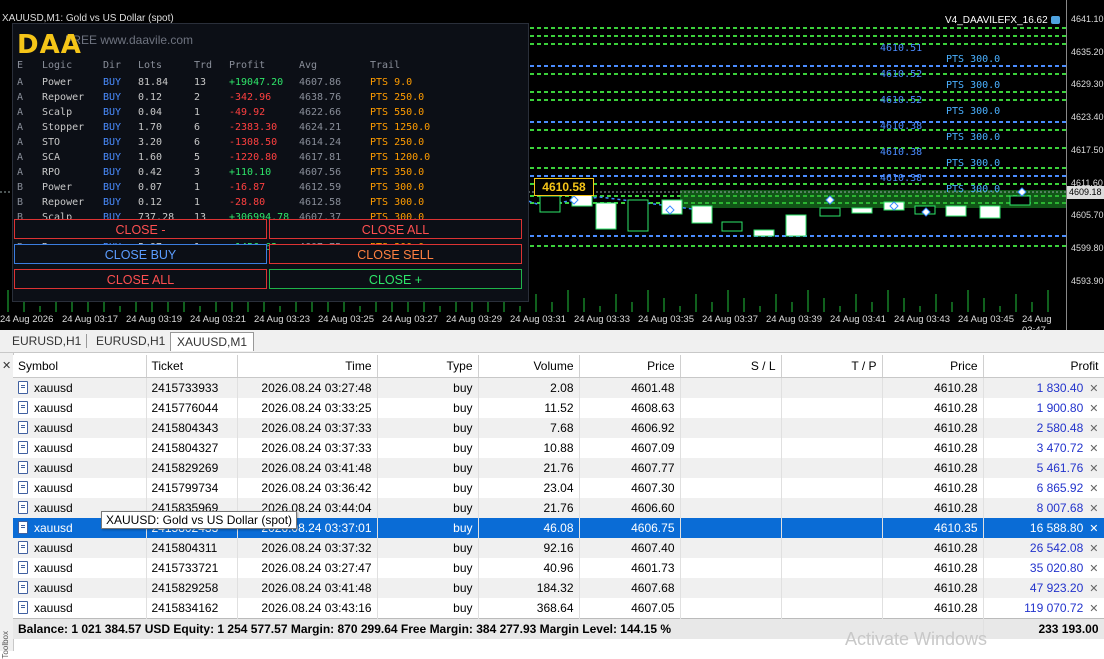 This screenshot has height=659, width=1104. I want to click on close-plus-button: CLOSE +, so click(395, 279).